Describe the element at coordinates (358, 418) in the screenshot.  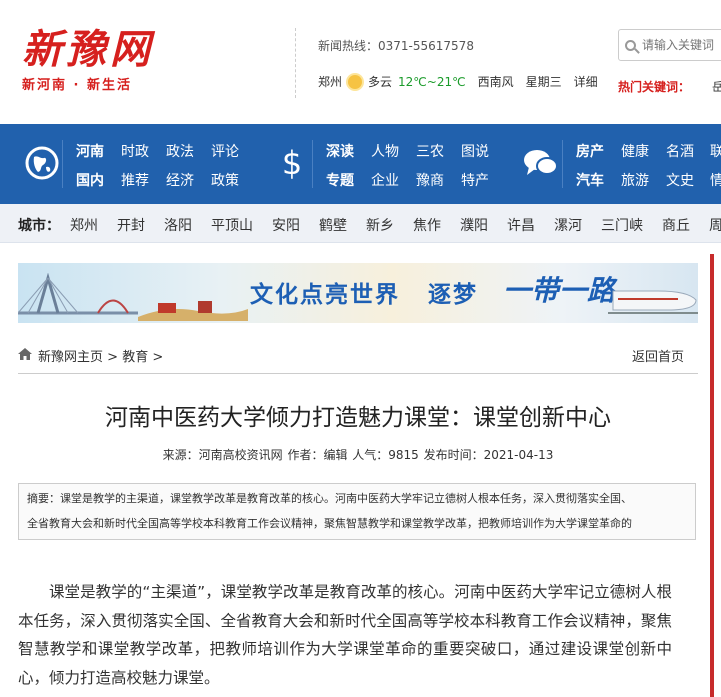
I see `article-title: 河南中医药大学倾力打造魅力课堂：课堂创新中心` at that location.